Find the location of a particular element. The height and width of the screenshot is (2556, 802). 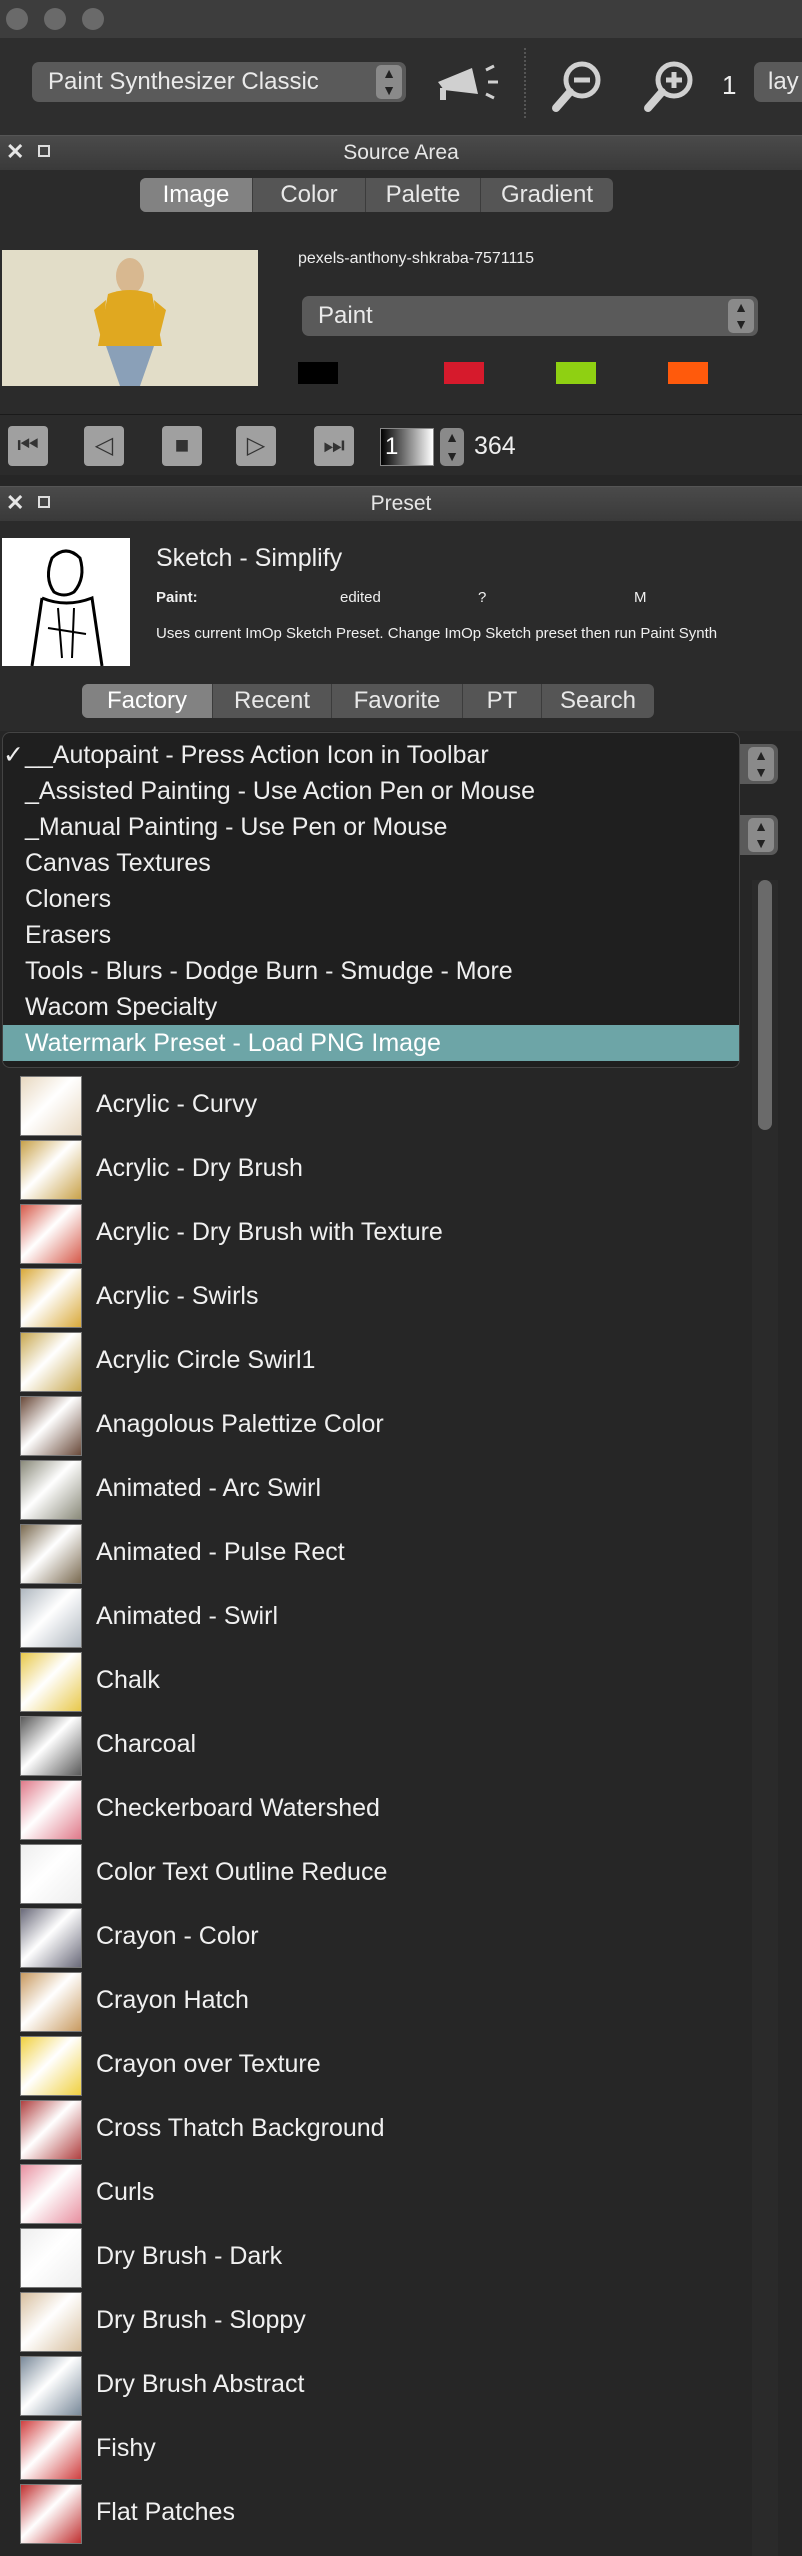

scrollbar-thumb is located at coordinates (765, 1005).